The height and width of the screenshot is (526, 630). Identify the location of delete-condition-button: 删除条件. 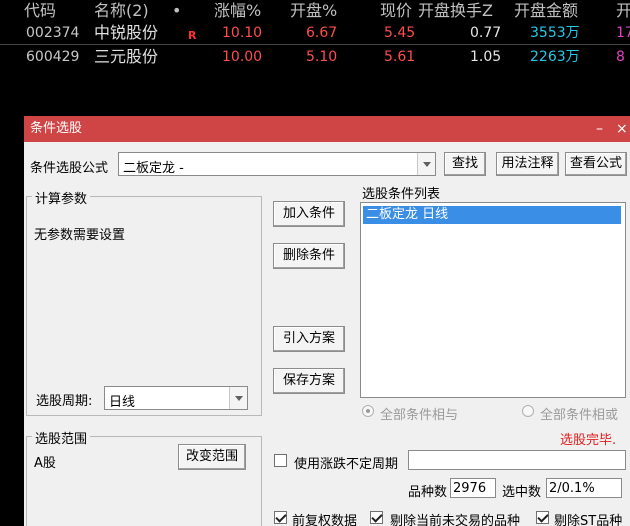
(309, 256).